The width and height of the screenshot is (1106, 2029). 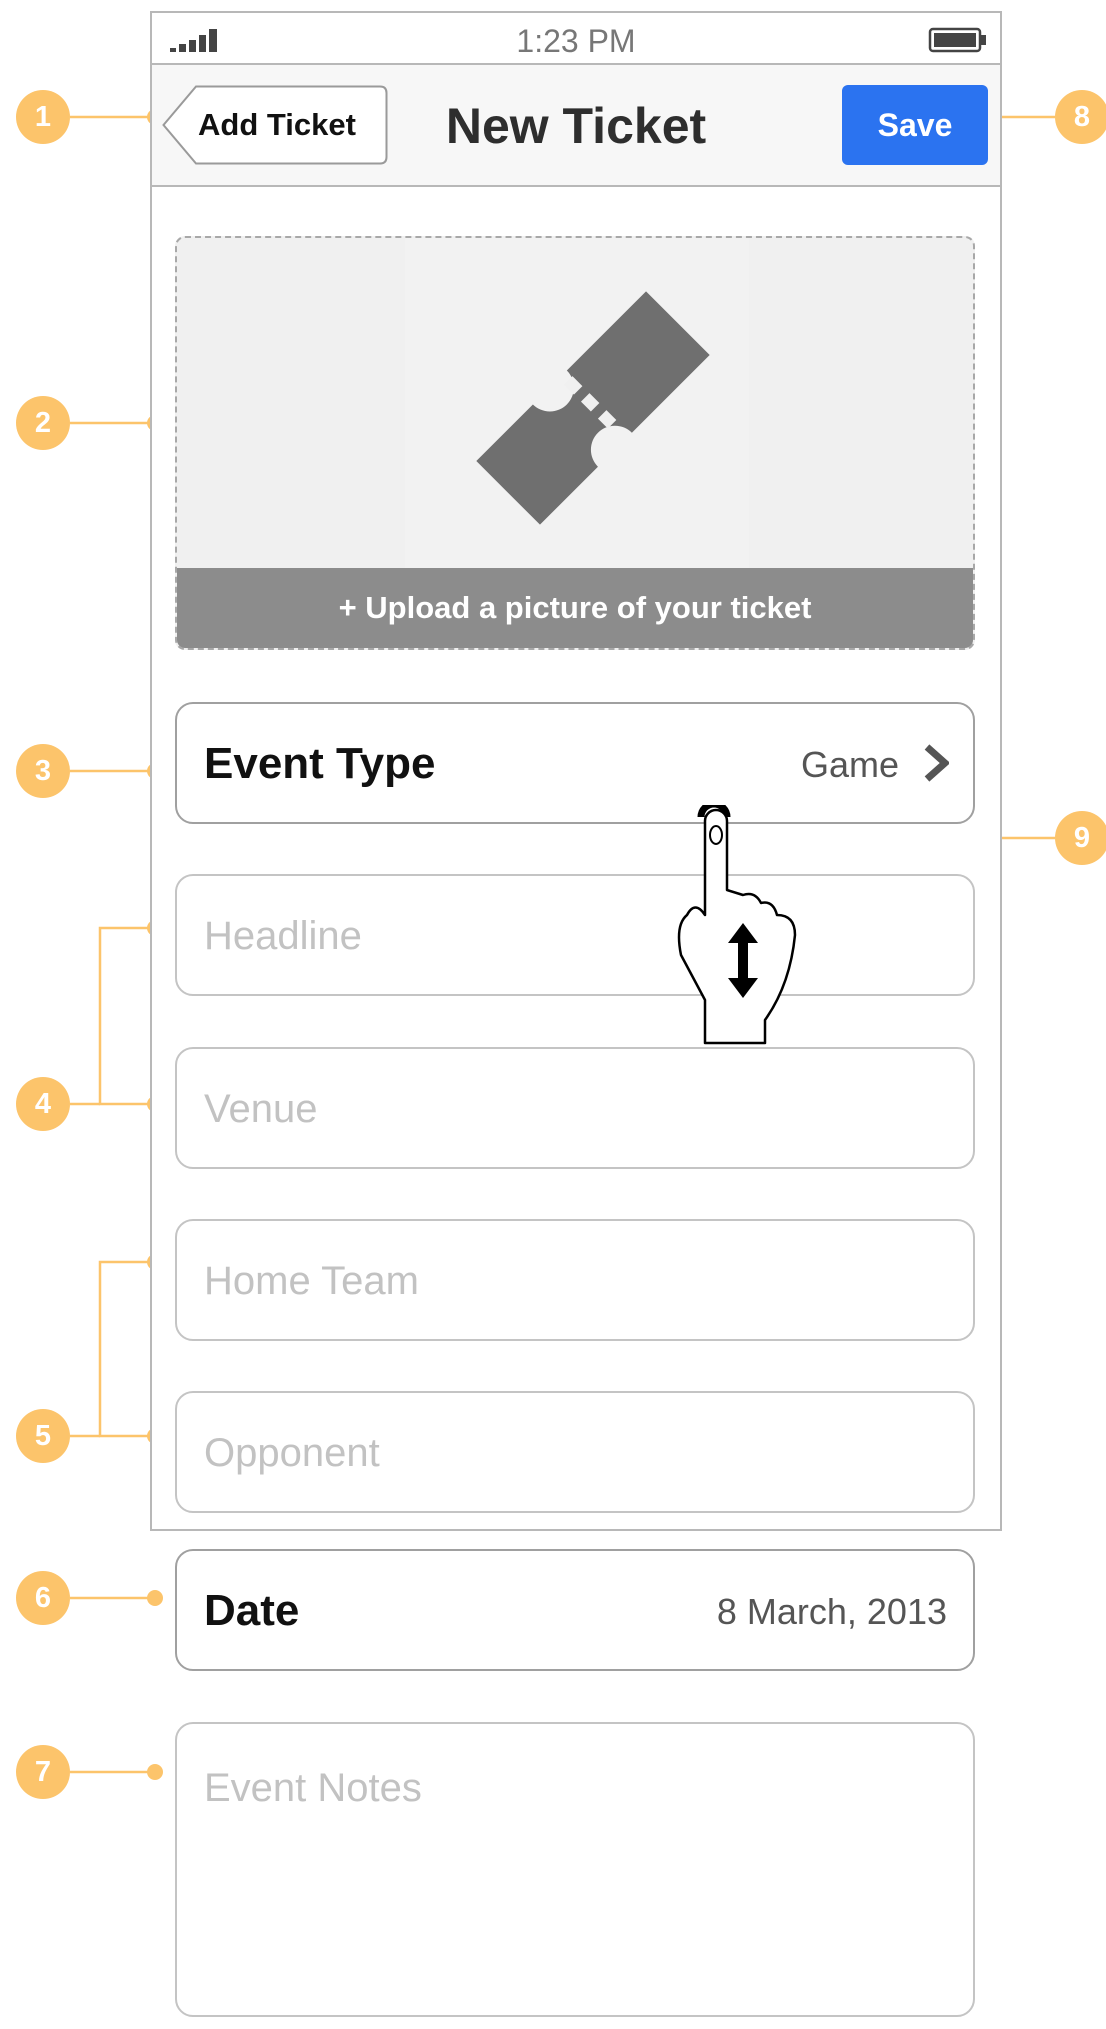 I want to click on annotation-marker-5: 5, so click(x=43, y=1436).